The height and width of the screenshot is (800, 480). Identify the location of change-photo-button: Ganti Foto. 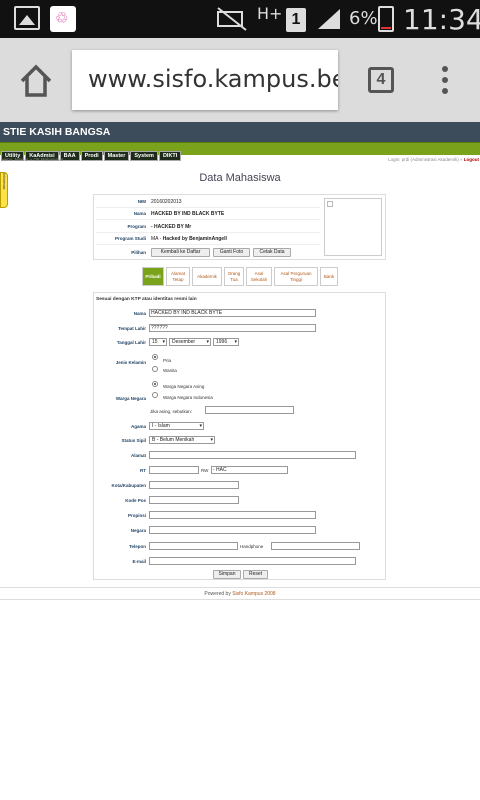
(231, 252).